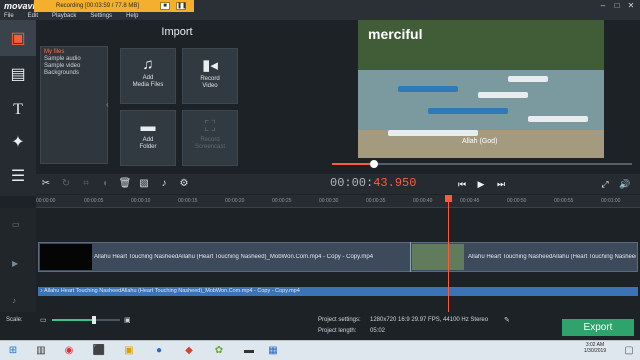 The height and width of the screenshot is (360, 640). I want to click on delete-icon: 🗑, so click(125, 184).